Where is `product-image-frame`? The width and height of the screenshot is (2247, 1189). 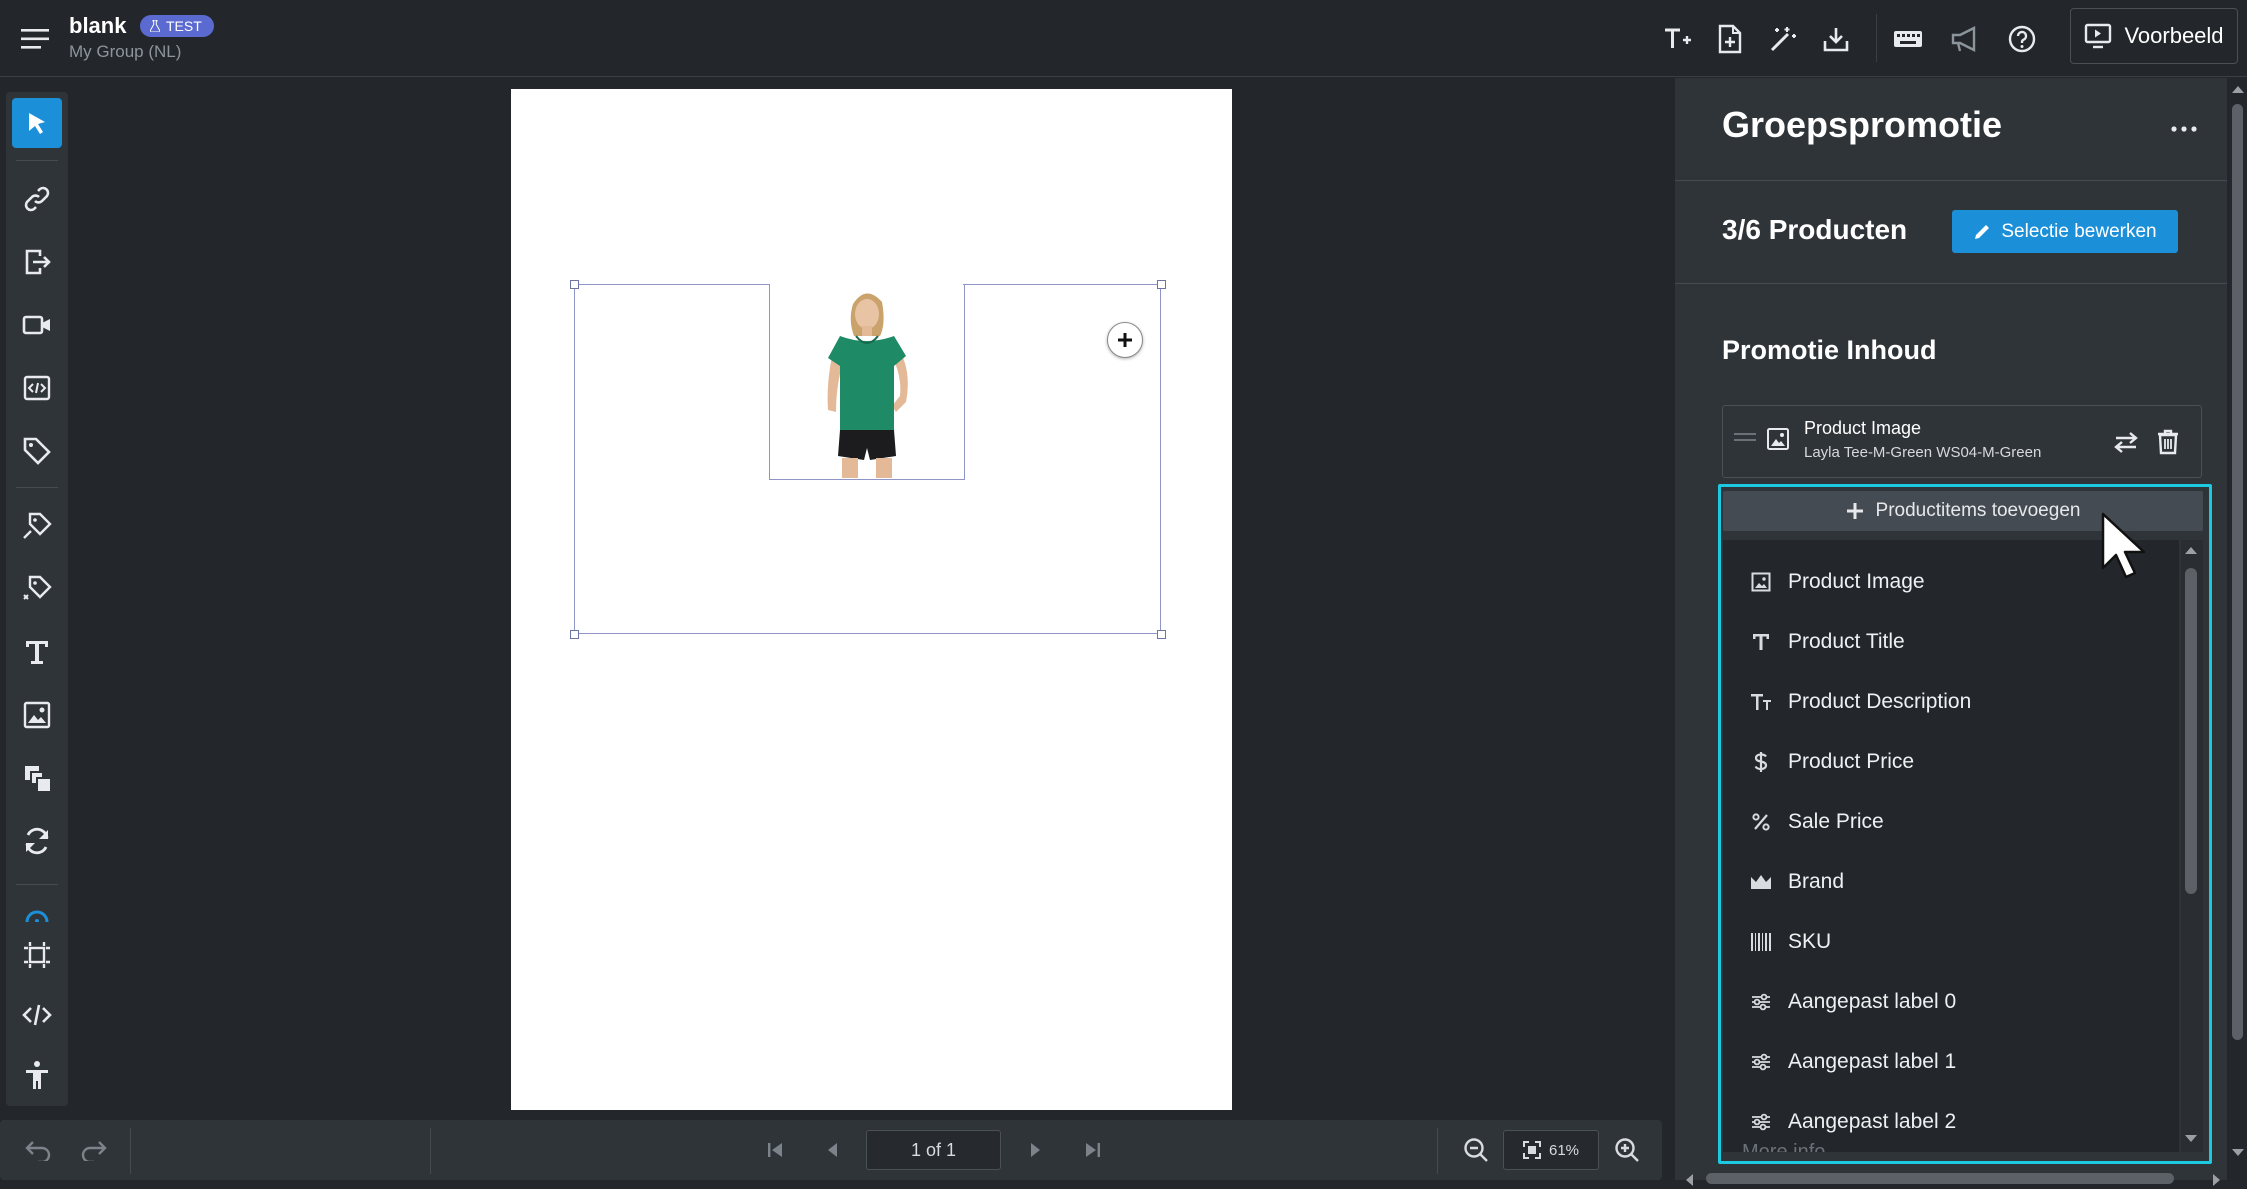 product-image-frame is located at coordinates (867, 382).